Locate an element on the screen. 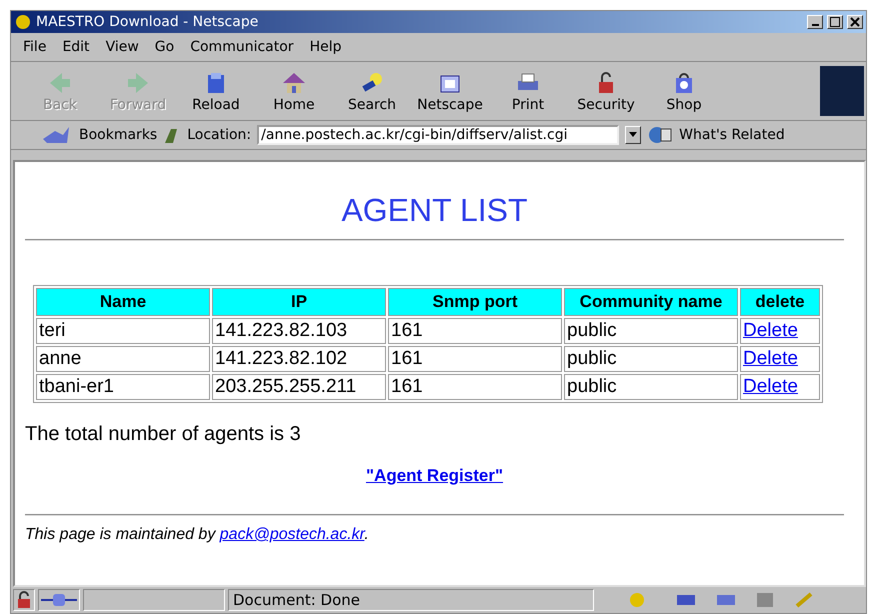  close-button is located at coordinates (855, 22).